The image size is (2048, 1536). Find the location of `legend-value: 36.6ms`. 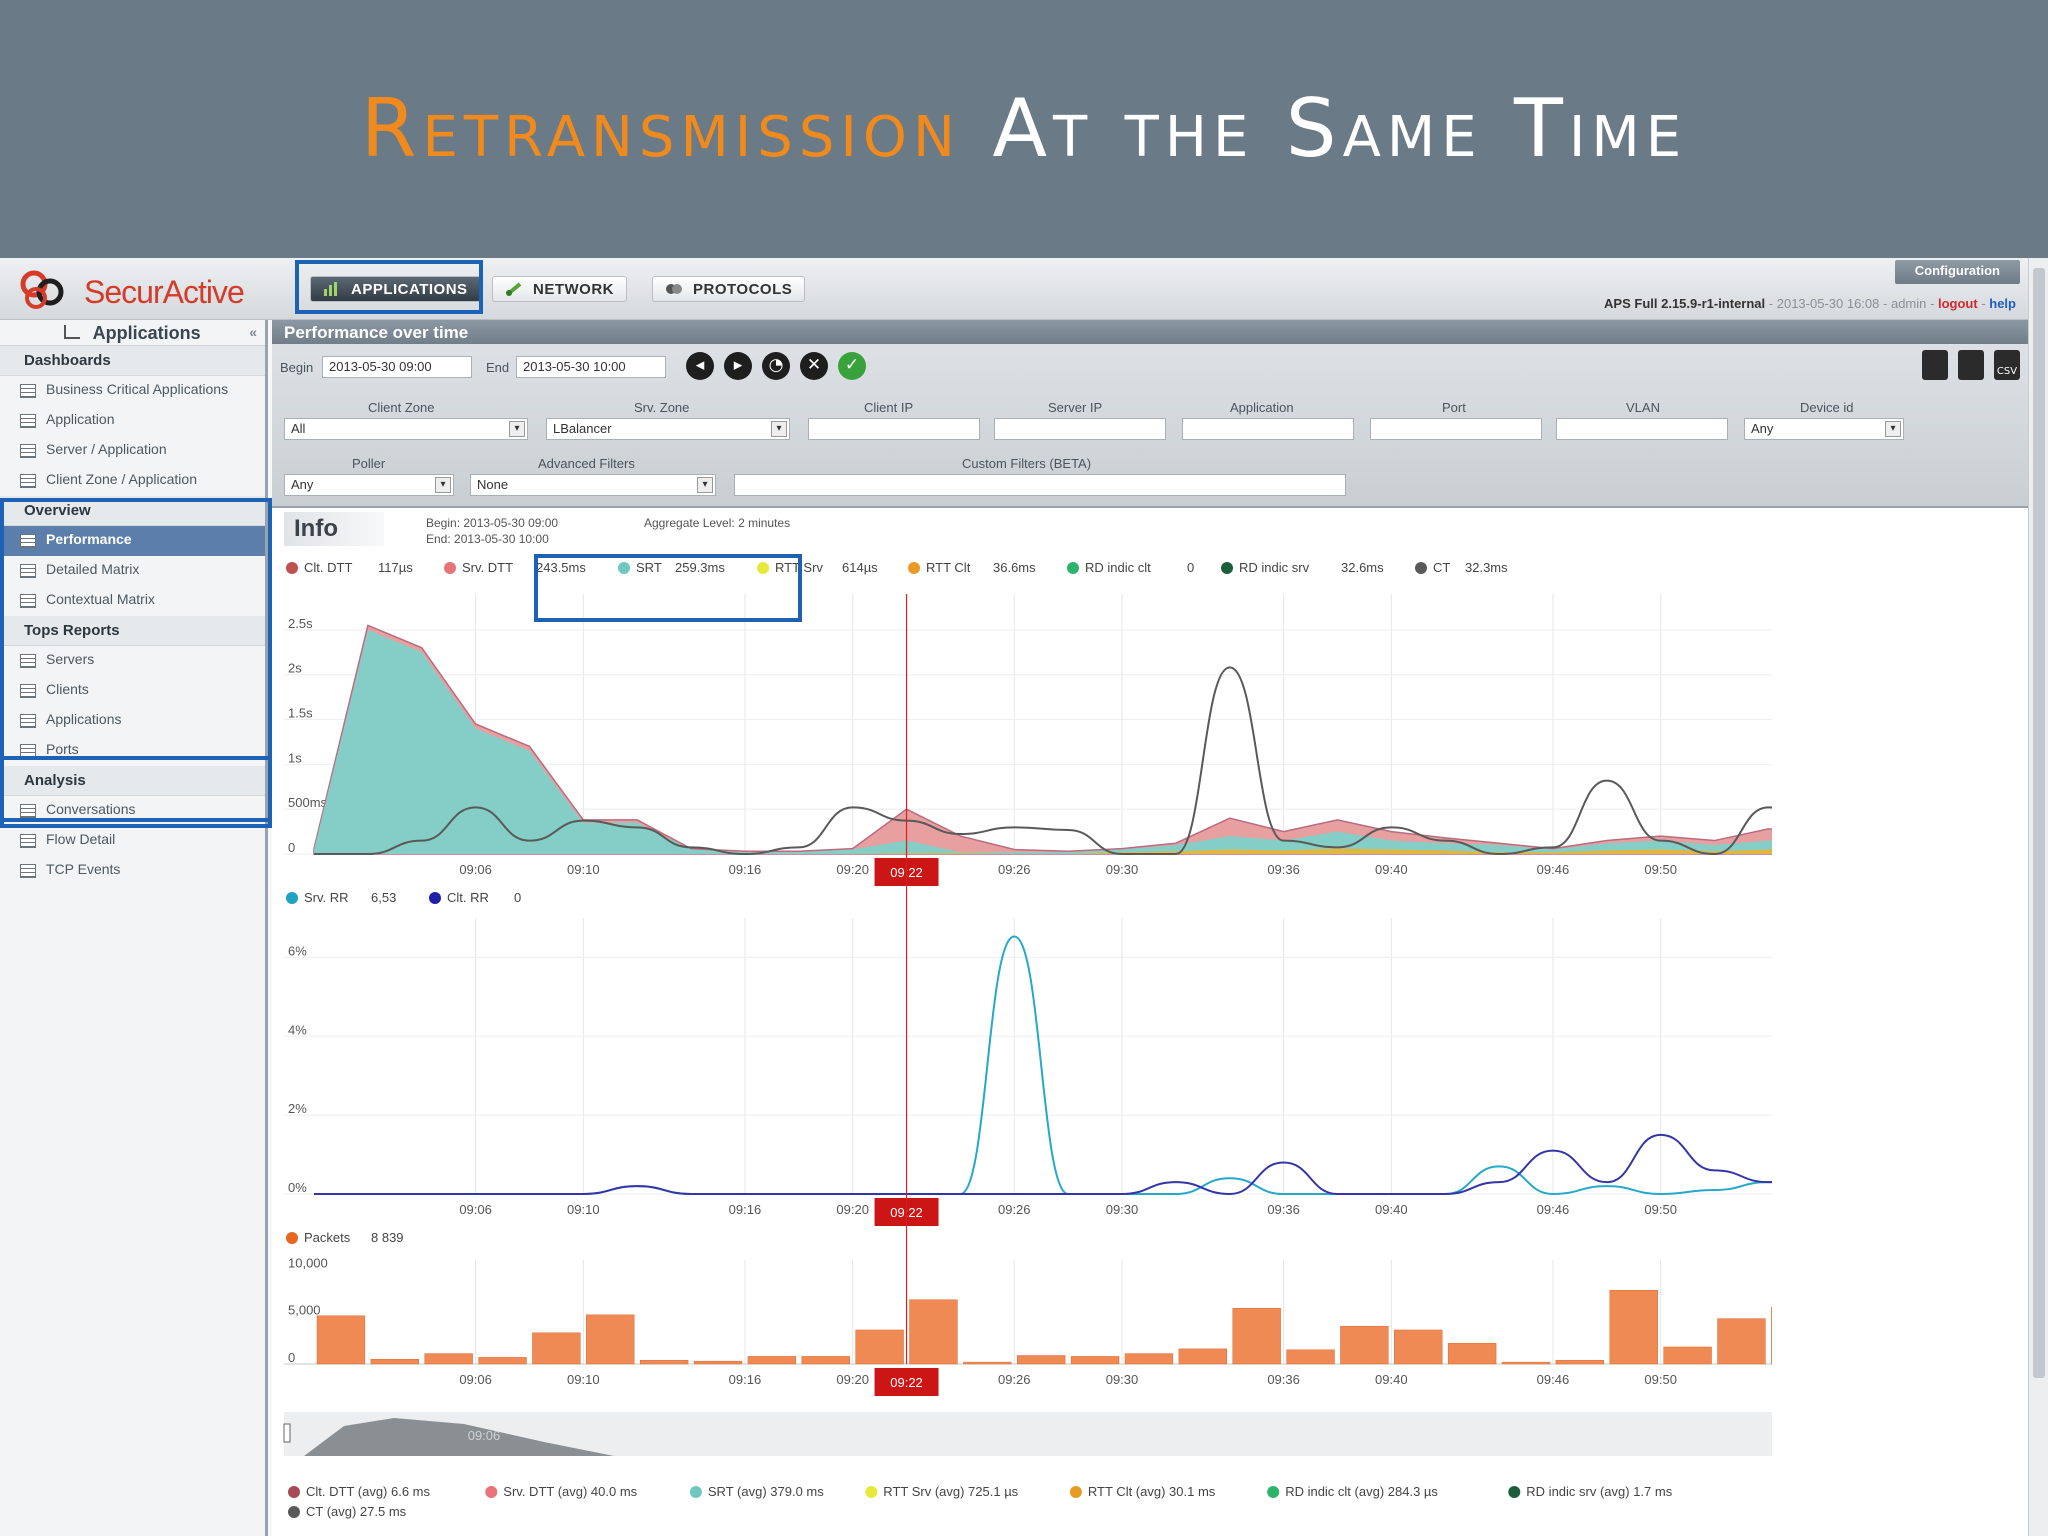

legend-value: 36.6ms is located at coordinates (1014, 567).